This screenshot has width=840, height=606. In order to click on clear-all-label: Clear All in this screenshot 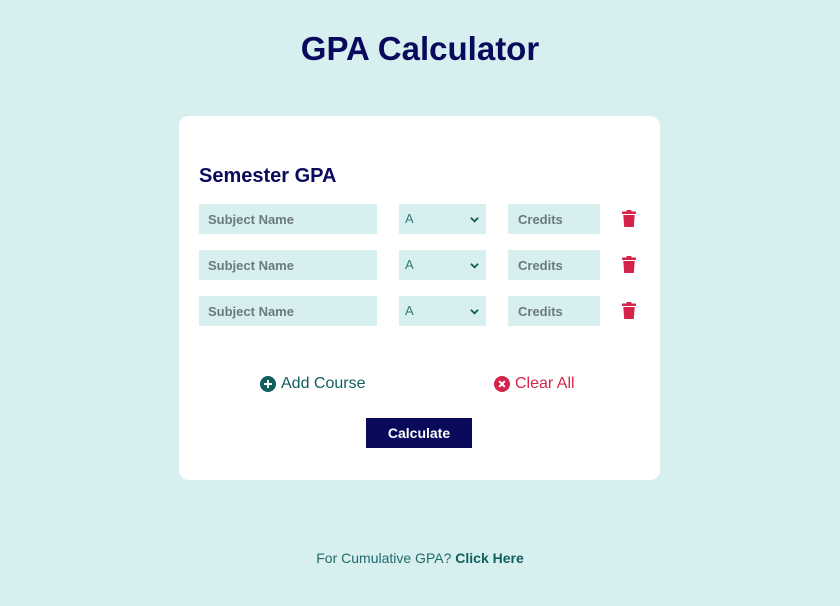, I will do `click(545, 383)`.